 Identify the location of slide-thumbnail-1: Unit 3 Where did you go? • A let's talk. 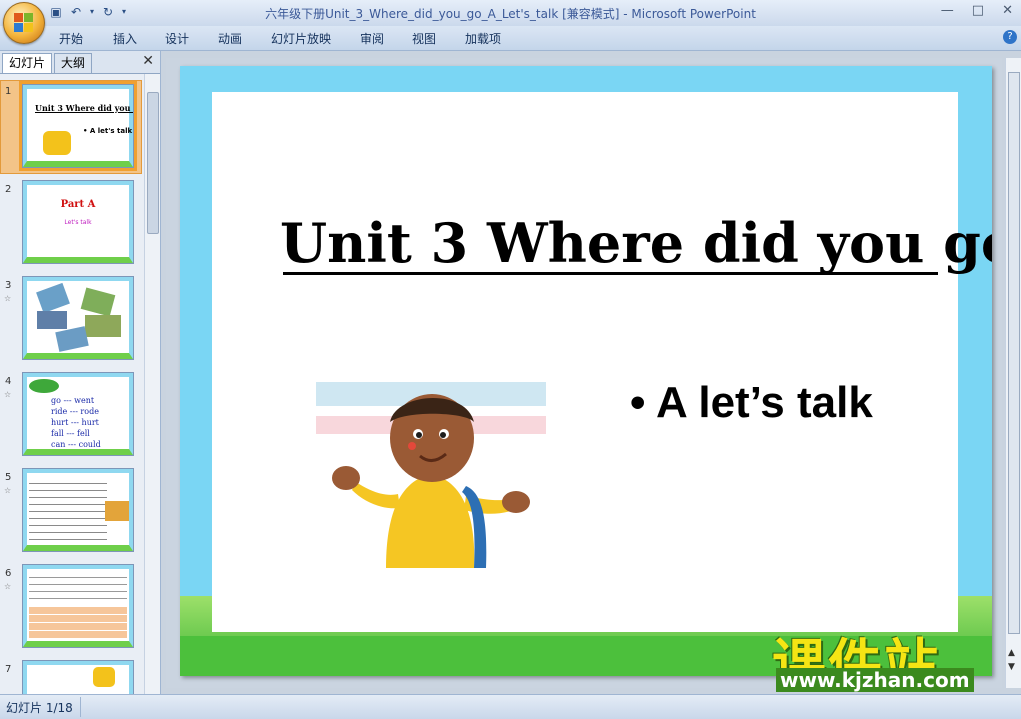
(78, 126).